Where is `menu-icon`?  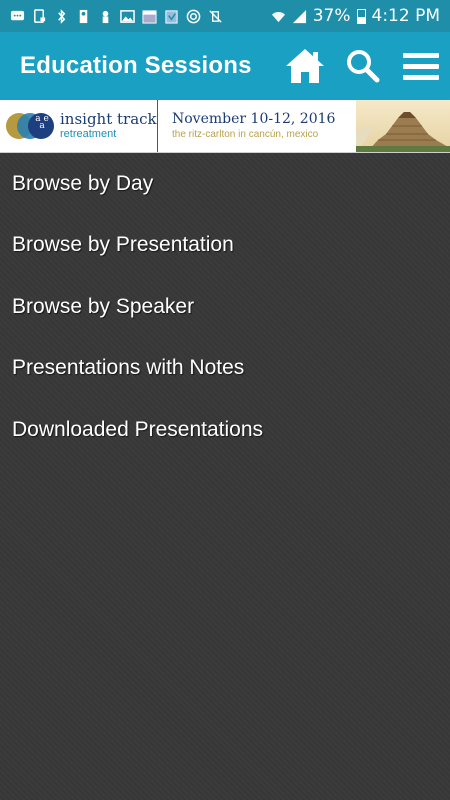
menu-icon is located at coordinates (421, 66).